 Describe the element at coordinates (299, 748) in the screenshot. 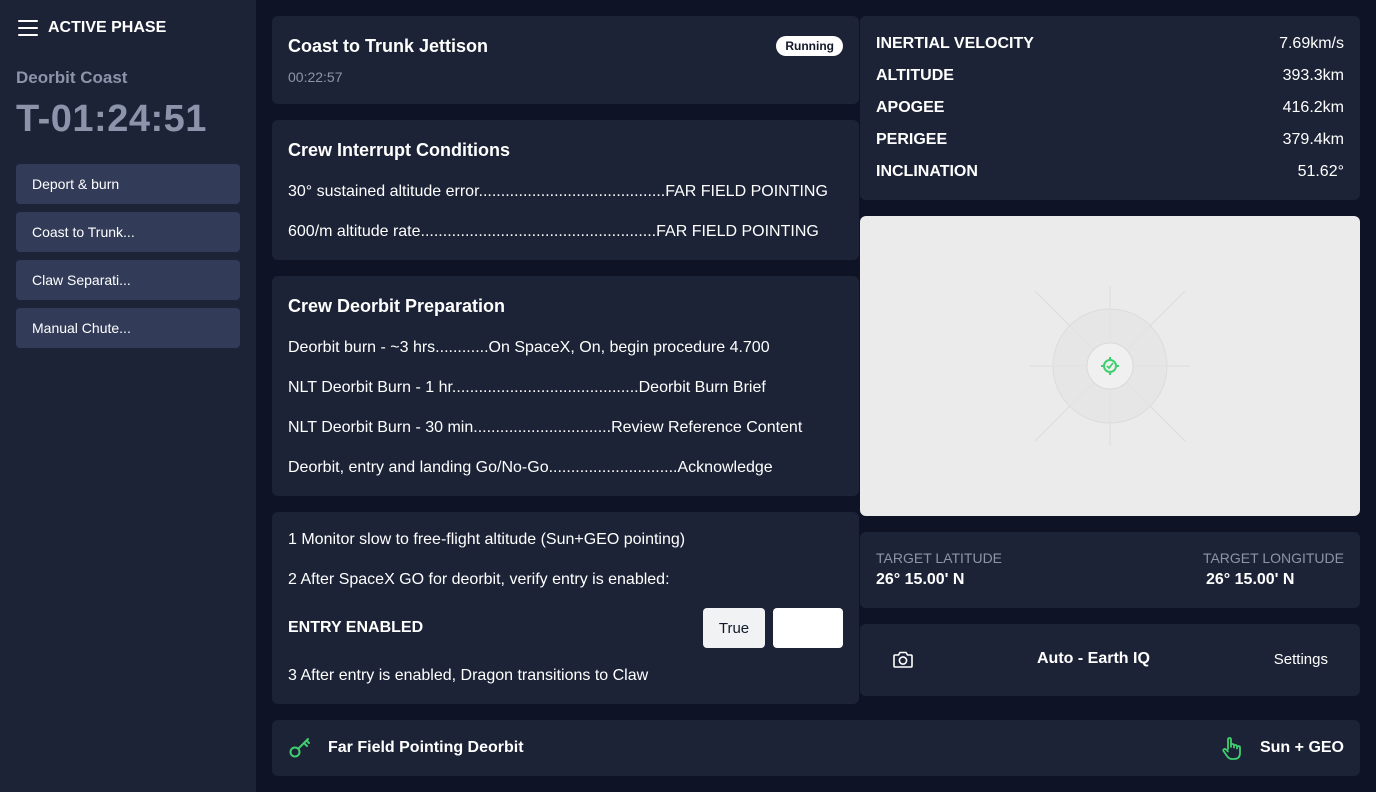

I see `key-icon` at that location.